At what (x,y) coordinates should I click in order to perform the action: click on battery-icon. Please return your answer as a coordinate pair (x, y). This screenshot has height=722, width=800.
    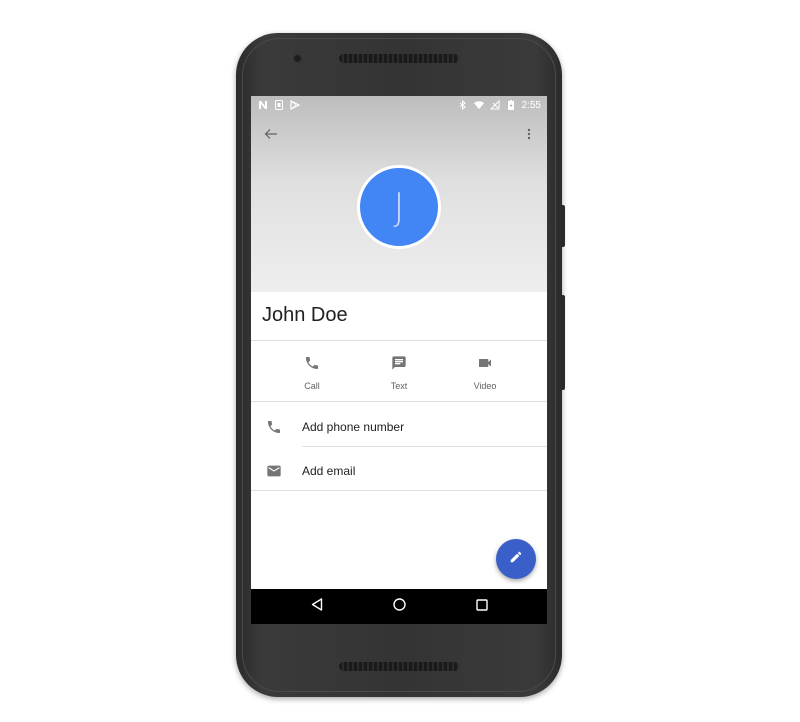
    Looking at the image, I should click on (511, 105).